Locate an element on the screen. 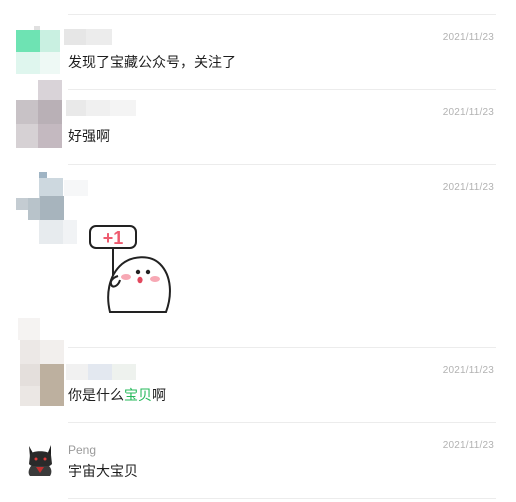 The width and height of the screenshot is (516, 502). plus-one-sticker: +1 is located at coordinates (131, 270).